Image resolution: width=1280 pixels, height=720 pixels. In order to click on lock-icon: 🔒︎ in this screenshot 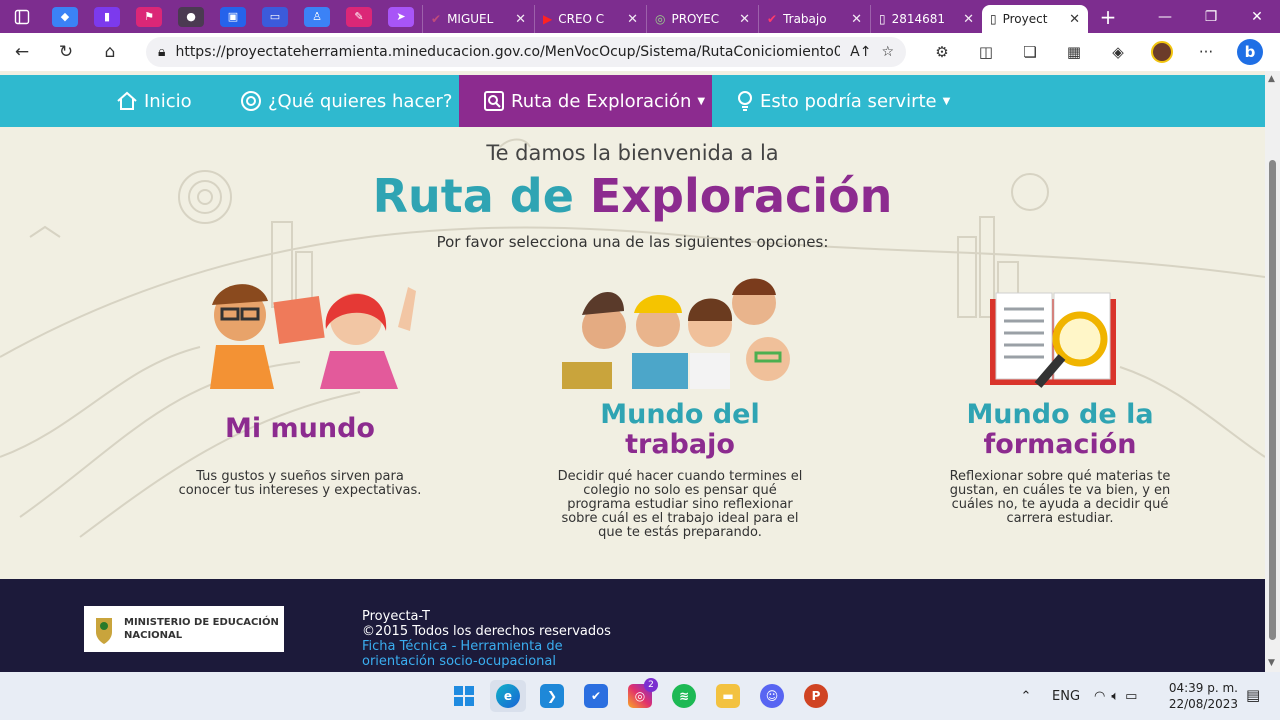, I will do `click(161, 52)`.